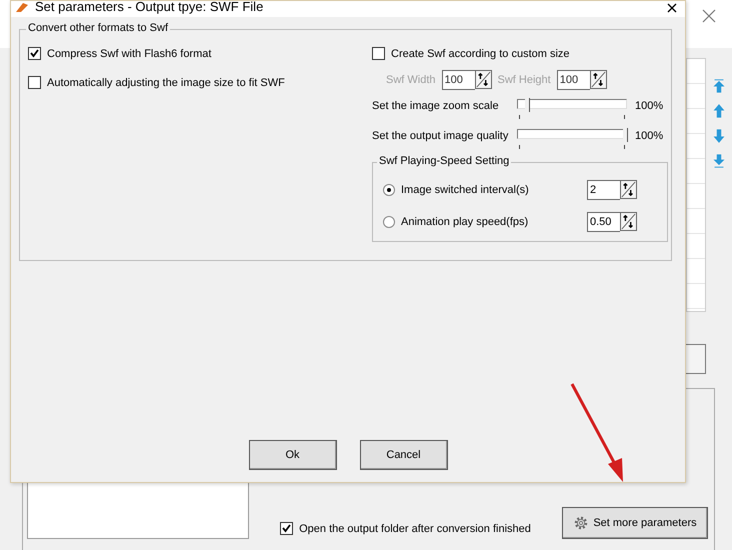  What do you see at coordinates (603, 190) in the screenshot?
I see `spin-field: 2` at bounding box center [603, 190].